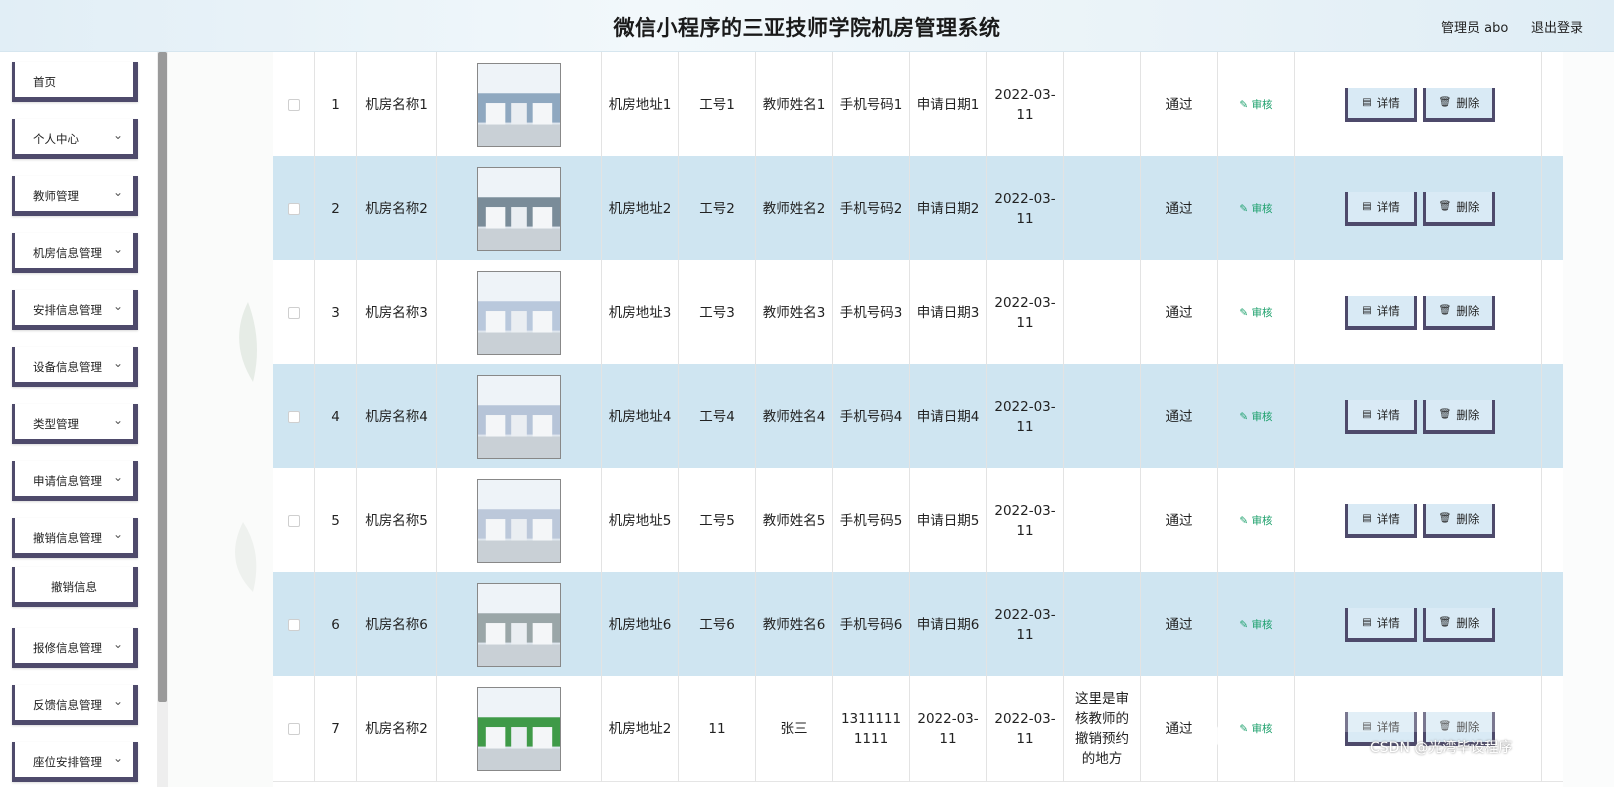  Describe the element at coordinates (75, 196) in the screenshot. I see `sidebar-item-2: 教师管理 ⌄` at that location.